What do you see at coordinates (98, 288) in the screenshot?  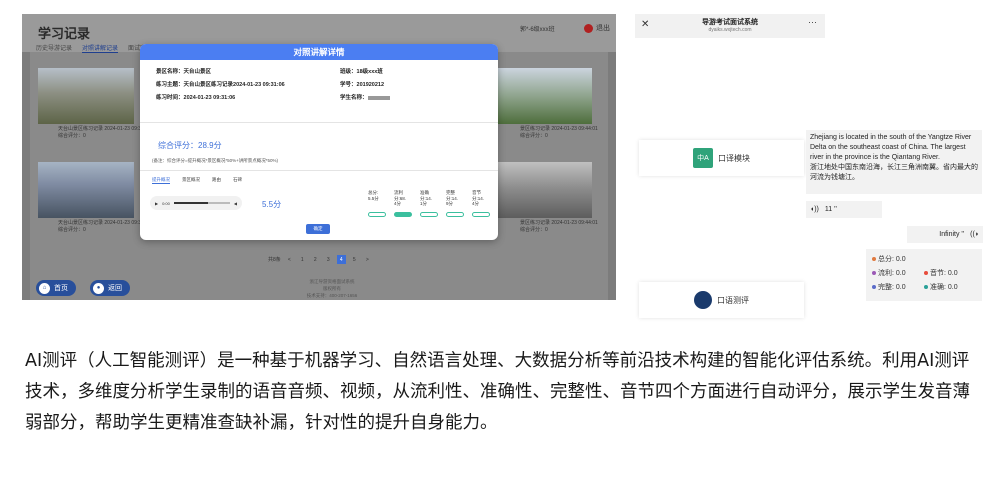 I see `back-icon: ●` at bounding box center [98, 288].